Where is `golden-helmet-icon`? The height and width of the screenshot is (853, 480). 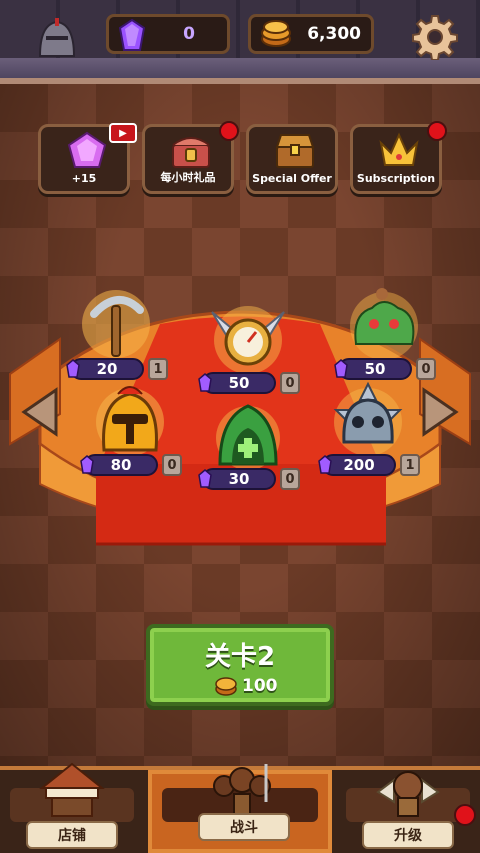
golden-helmet-icon is located at coordinates (130, 421).